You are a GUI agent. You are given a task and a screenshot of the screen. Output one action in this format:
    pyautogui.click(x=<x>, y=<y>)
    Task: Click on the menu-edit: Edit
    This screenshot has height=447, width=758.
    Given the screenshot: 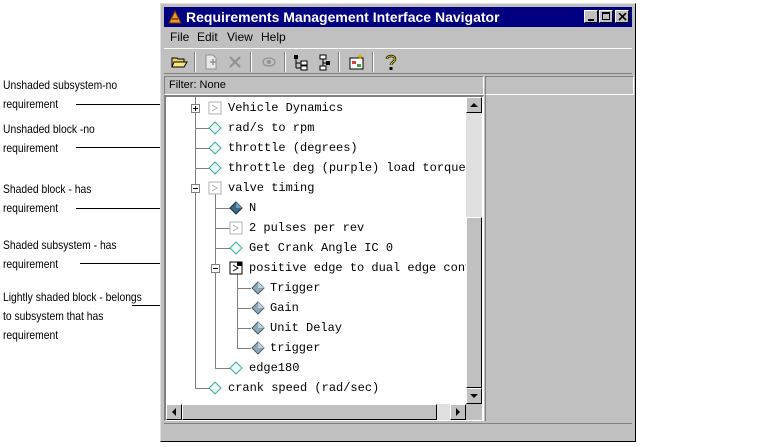 What is the action you would take?
    pyautogui.click(x=207, y=37)
    